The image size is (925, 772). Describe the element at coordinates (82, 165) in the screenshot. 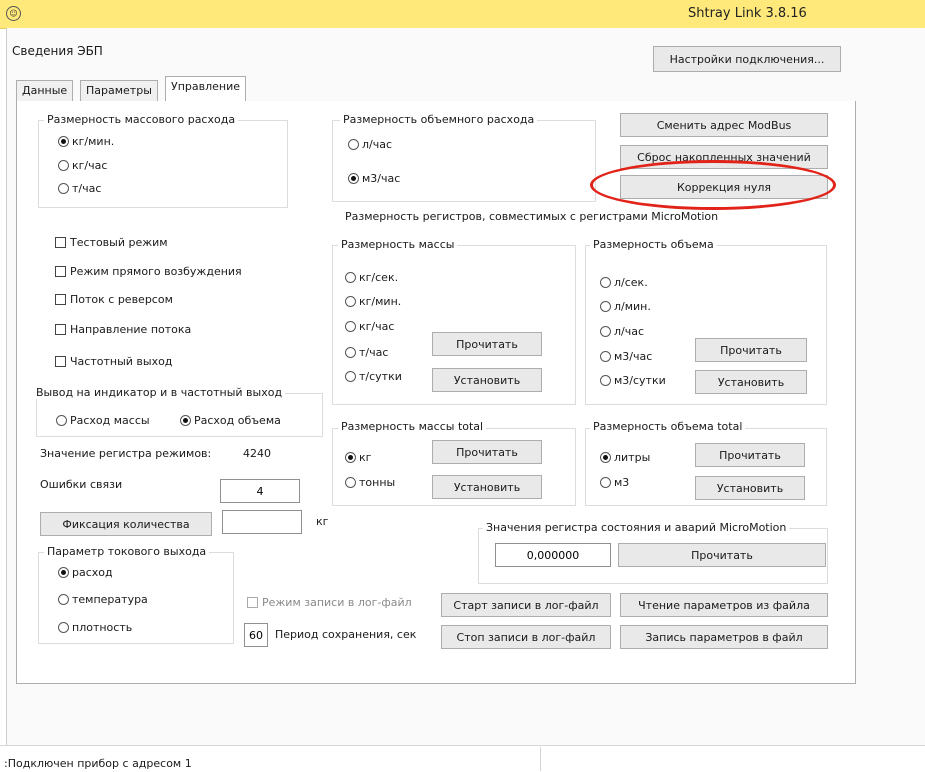

I see `radio-mass-flow-kg-h: кг/час` at that location.